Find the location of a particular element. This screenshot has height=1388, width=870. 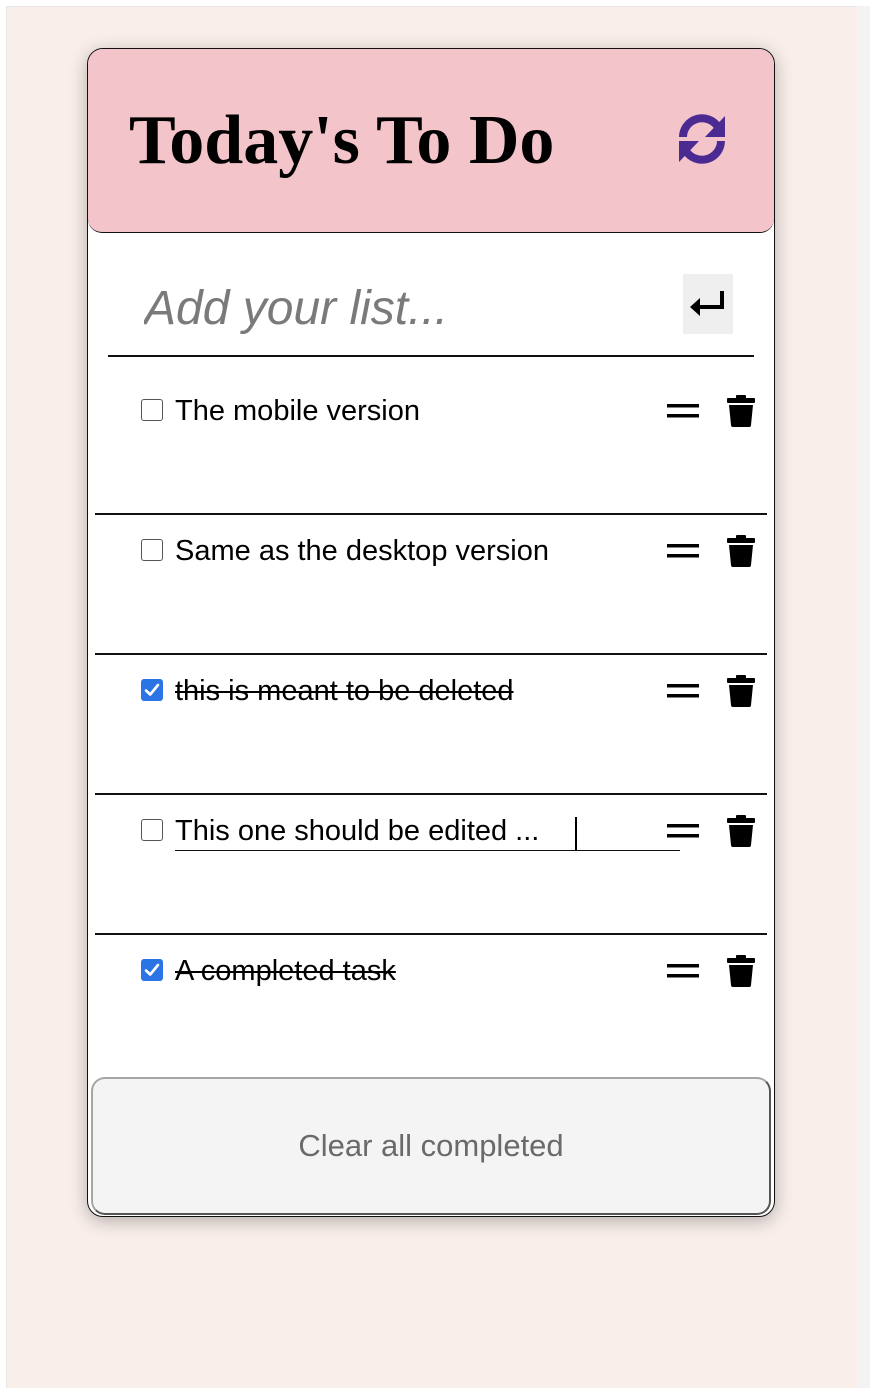

add-task-input is located at coordinates (404, 308).